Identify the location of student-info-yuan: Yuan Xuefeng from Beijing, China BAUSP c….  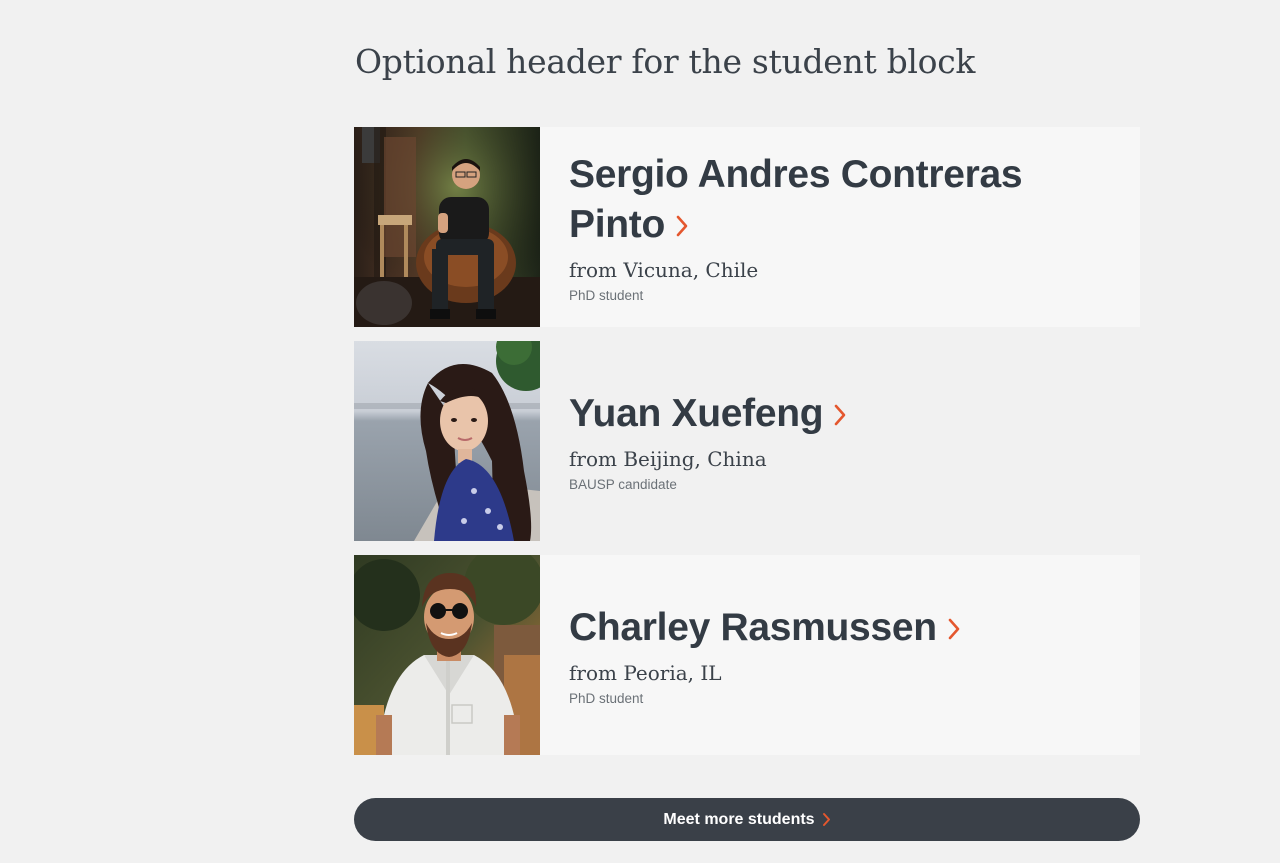
(840, 441).